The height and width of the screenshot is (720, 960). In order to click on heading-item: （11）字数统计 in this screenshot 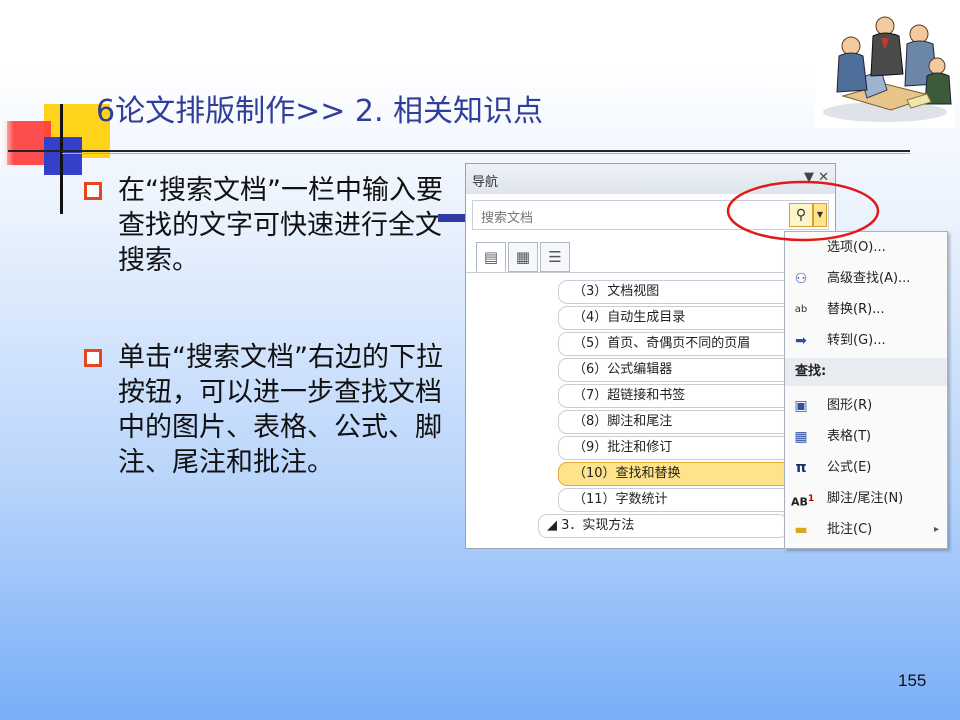, I will do `click(686, 500)`.